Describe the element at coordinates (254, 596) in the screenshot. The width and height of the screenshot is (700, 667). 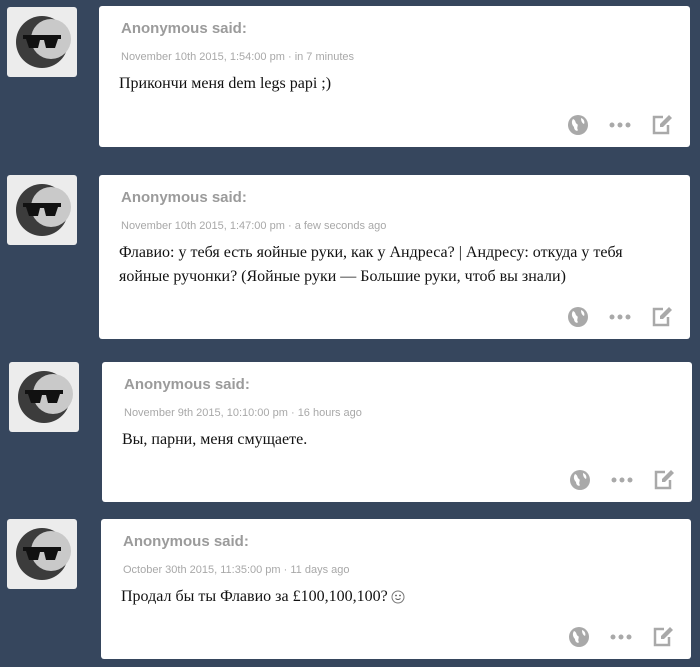
I see `post-text: Продал бы ты Флавио за £100,100,100?` at that location.